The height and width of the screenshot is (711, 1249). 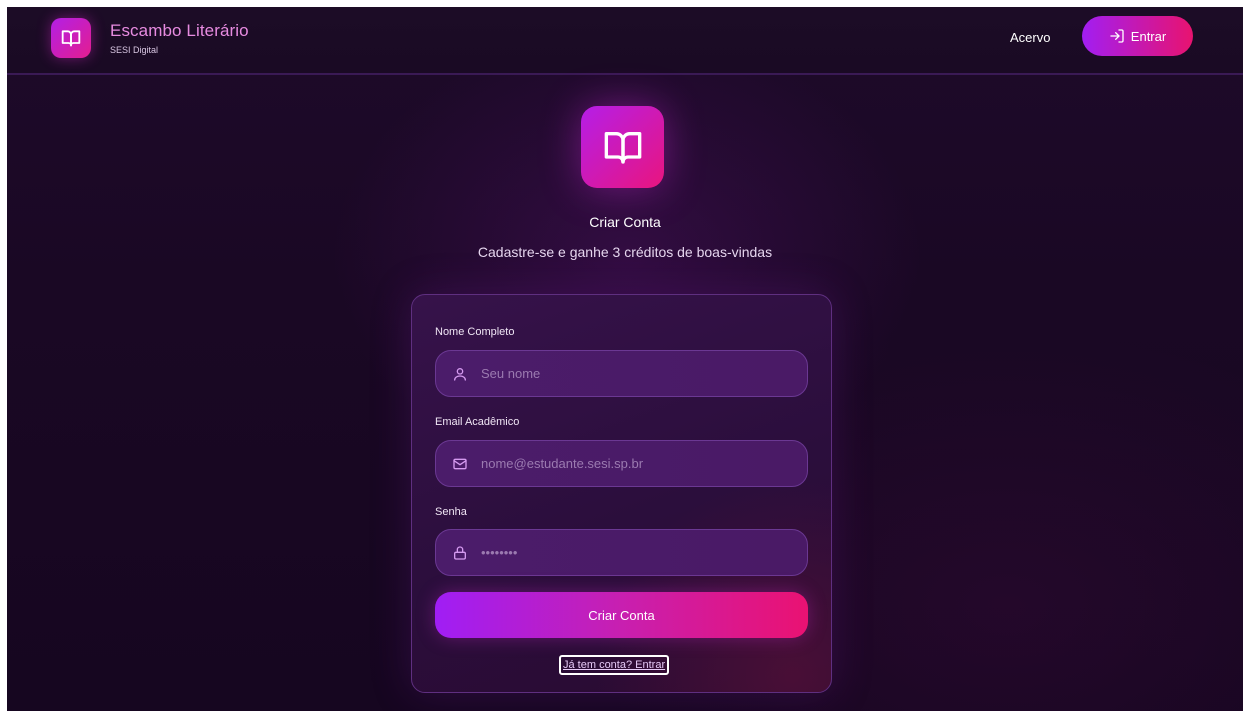 I want to click on login-arrow-icon, so click(x=1117, y=36).